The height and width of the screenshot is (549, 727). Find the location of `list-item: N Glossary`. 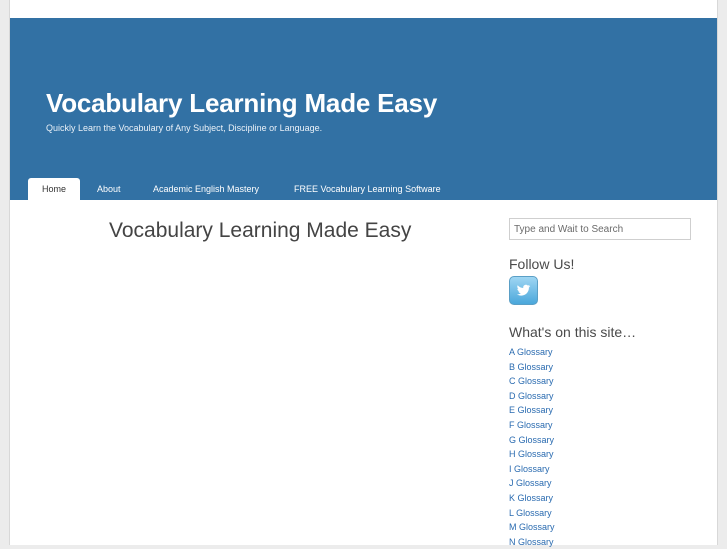

list-item: N Glossary is located at coordinates (532, 541).